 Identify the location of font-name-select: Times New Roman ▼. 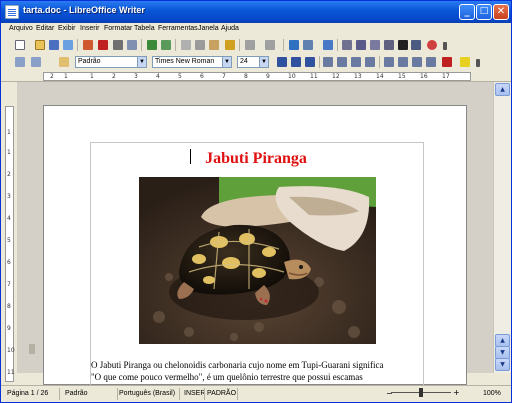
(192, 62).